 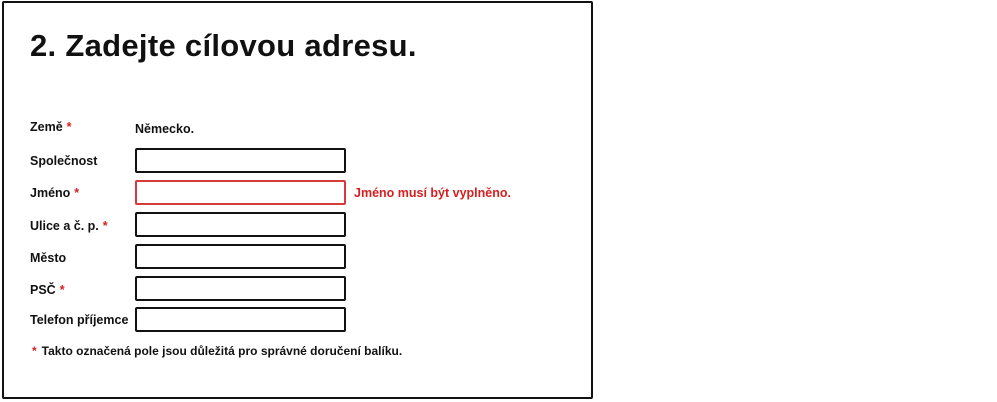 I want to click on zip-field, so click(x=240, y=288).